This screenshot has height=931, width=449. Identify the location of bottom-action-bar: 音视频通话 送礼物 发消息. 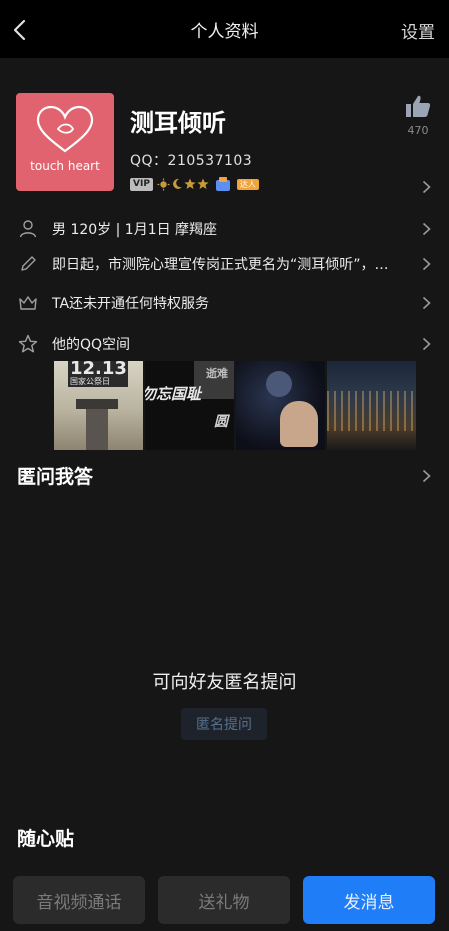
(224, 898).